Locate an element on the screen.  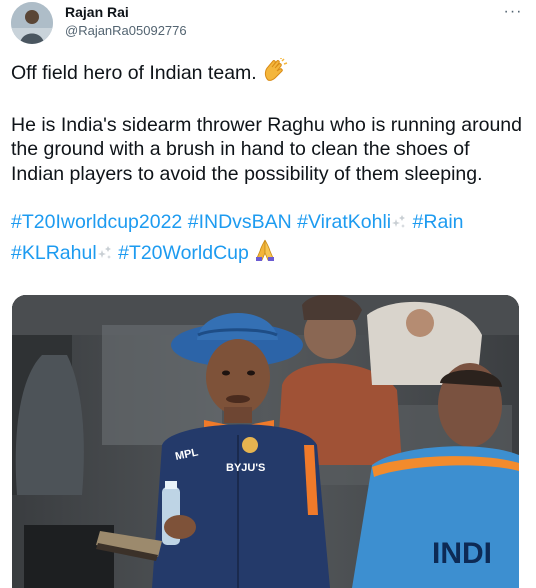
author-display-name: Rajan Rai is located at coordinates (97, 12).